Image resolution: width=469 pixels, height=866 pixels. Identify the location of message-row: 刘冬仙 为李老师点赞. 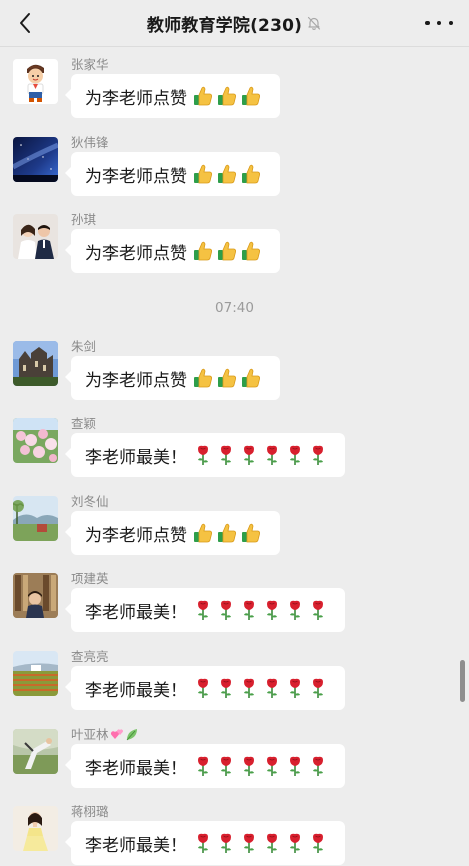
(234, 522).